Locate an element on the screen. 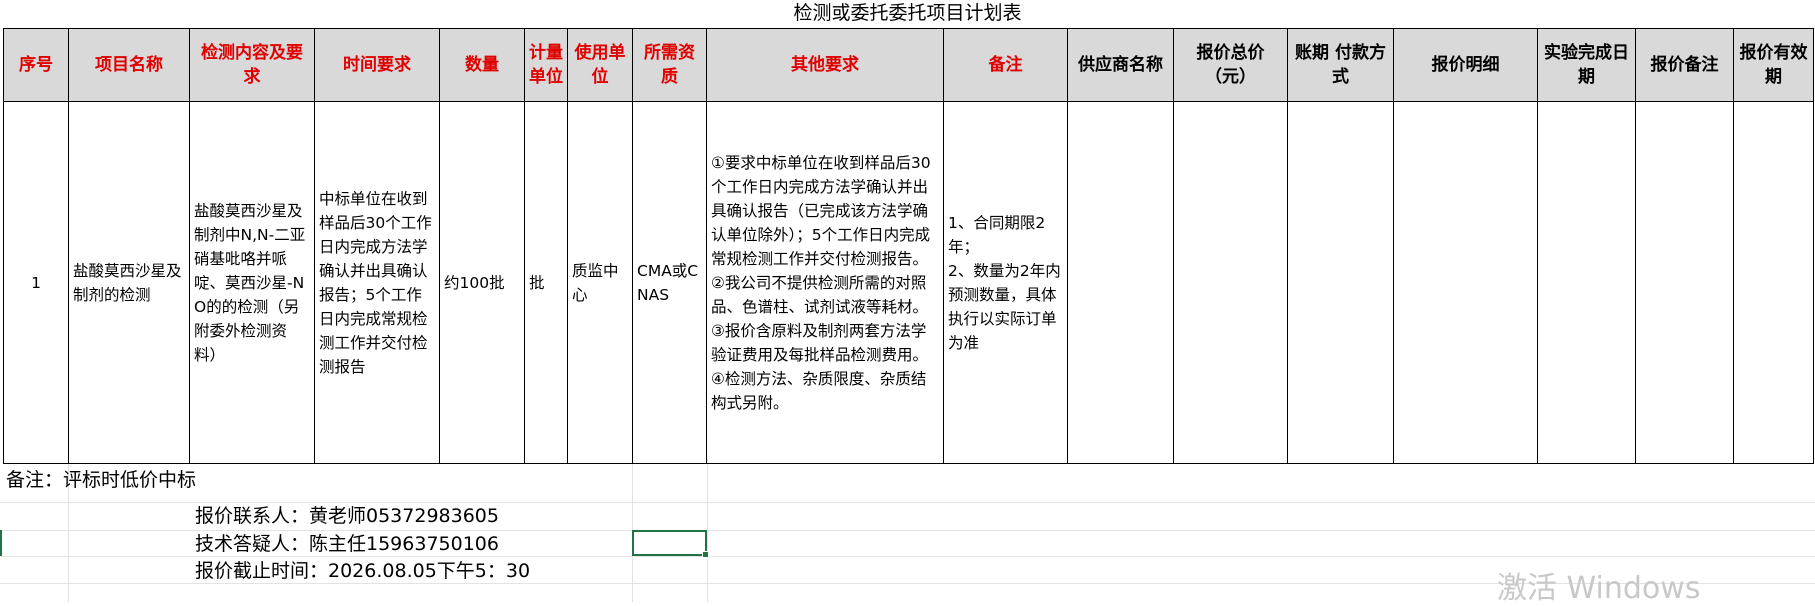  cell-quote-detail is located at coordinates (1465, 282).